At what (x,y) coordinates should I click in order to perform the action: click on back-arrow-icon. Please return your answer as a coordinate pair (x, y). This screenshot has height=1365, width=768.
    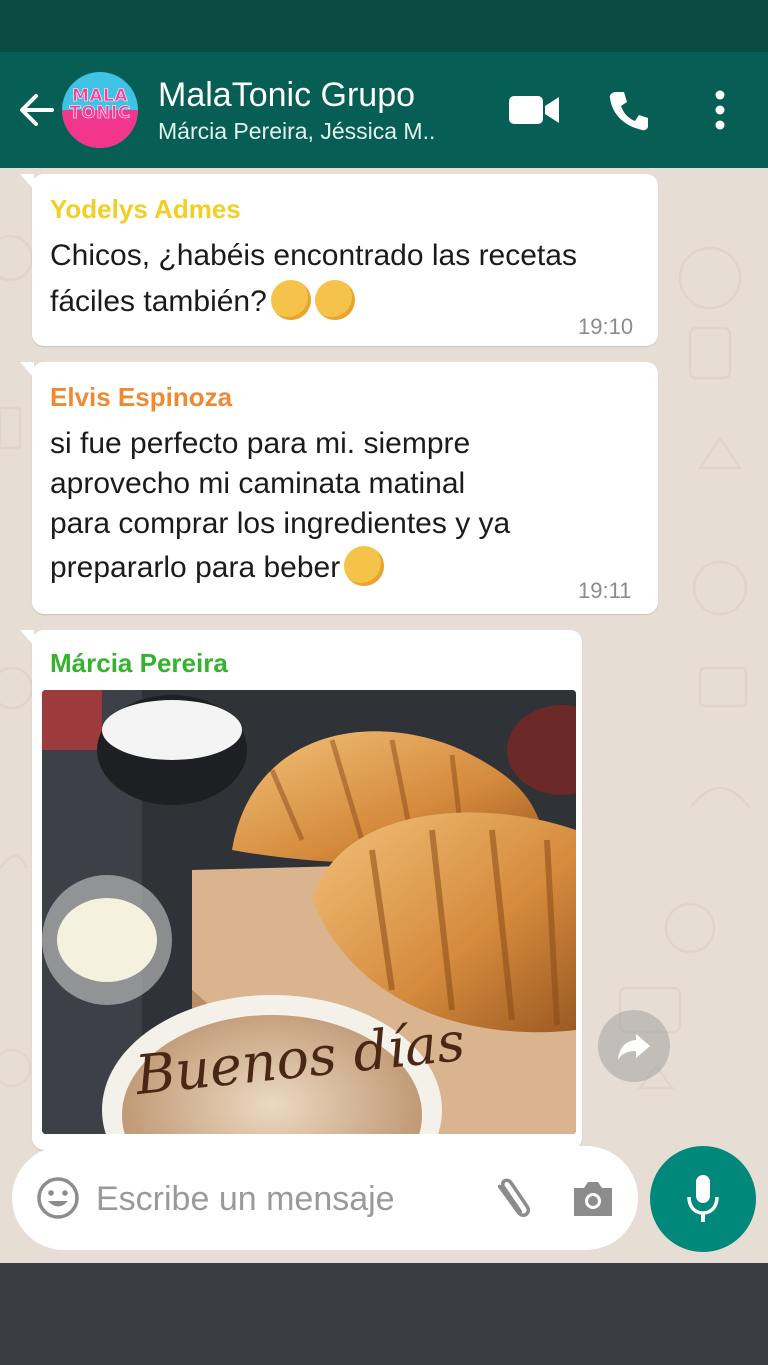
    Looking at the image, I should click on (36, 110).